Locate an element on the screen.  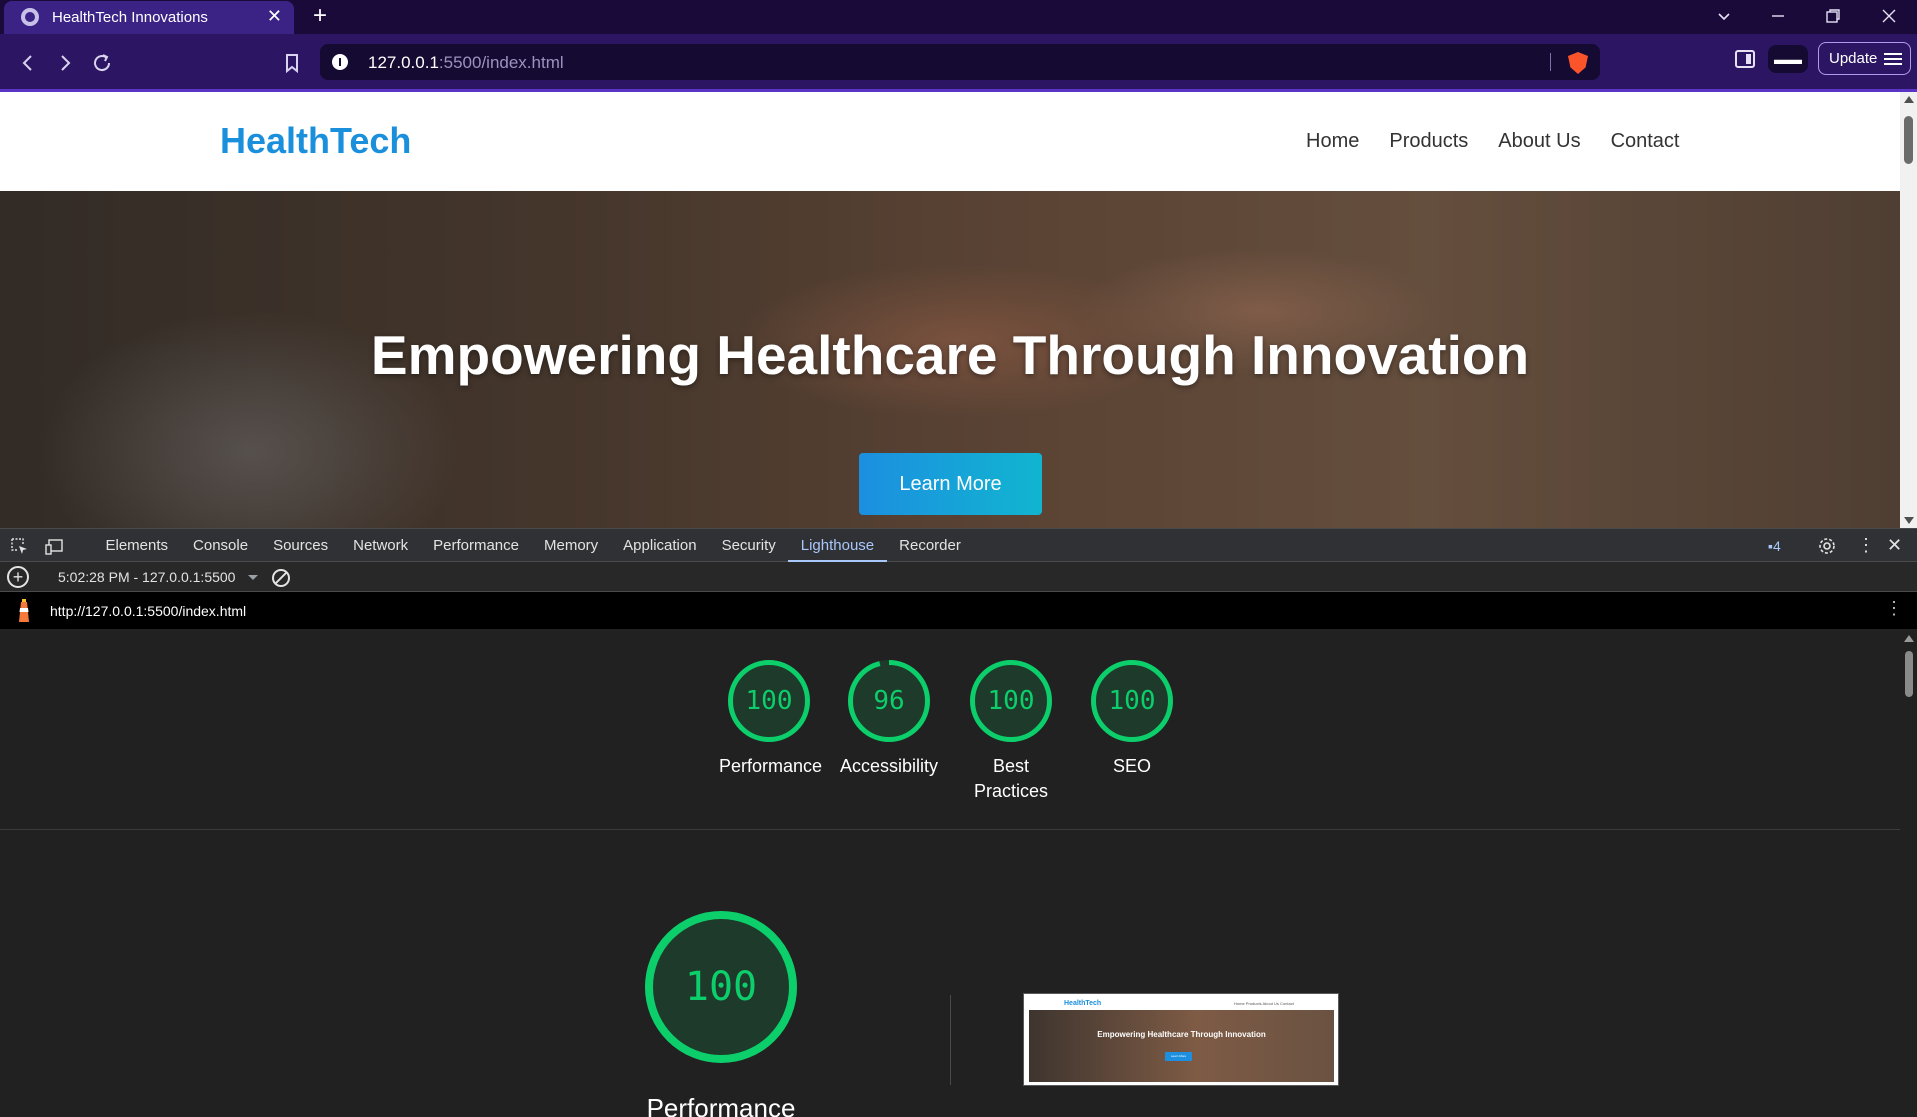
restore-icon is located at coordinates (1833, 16).